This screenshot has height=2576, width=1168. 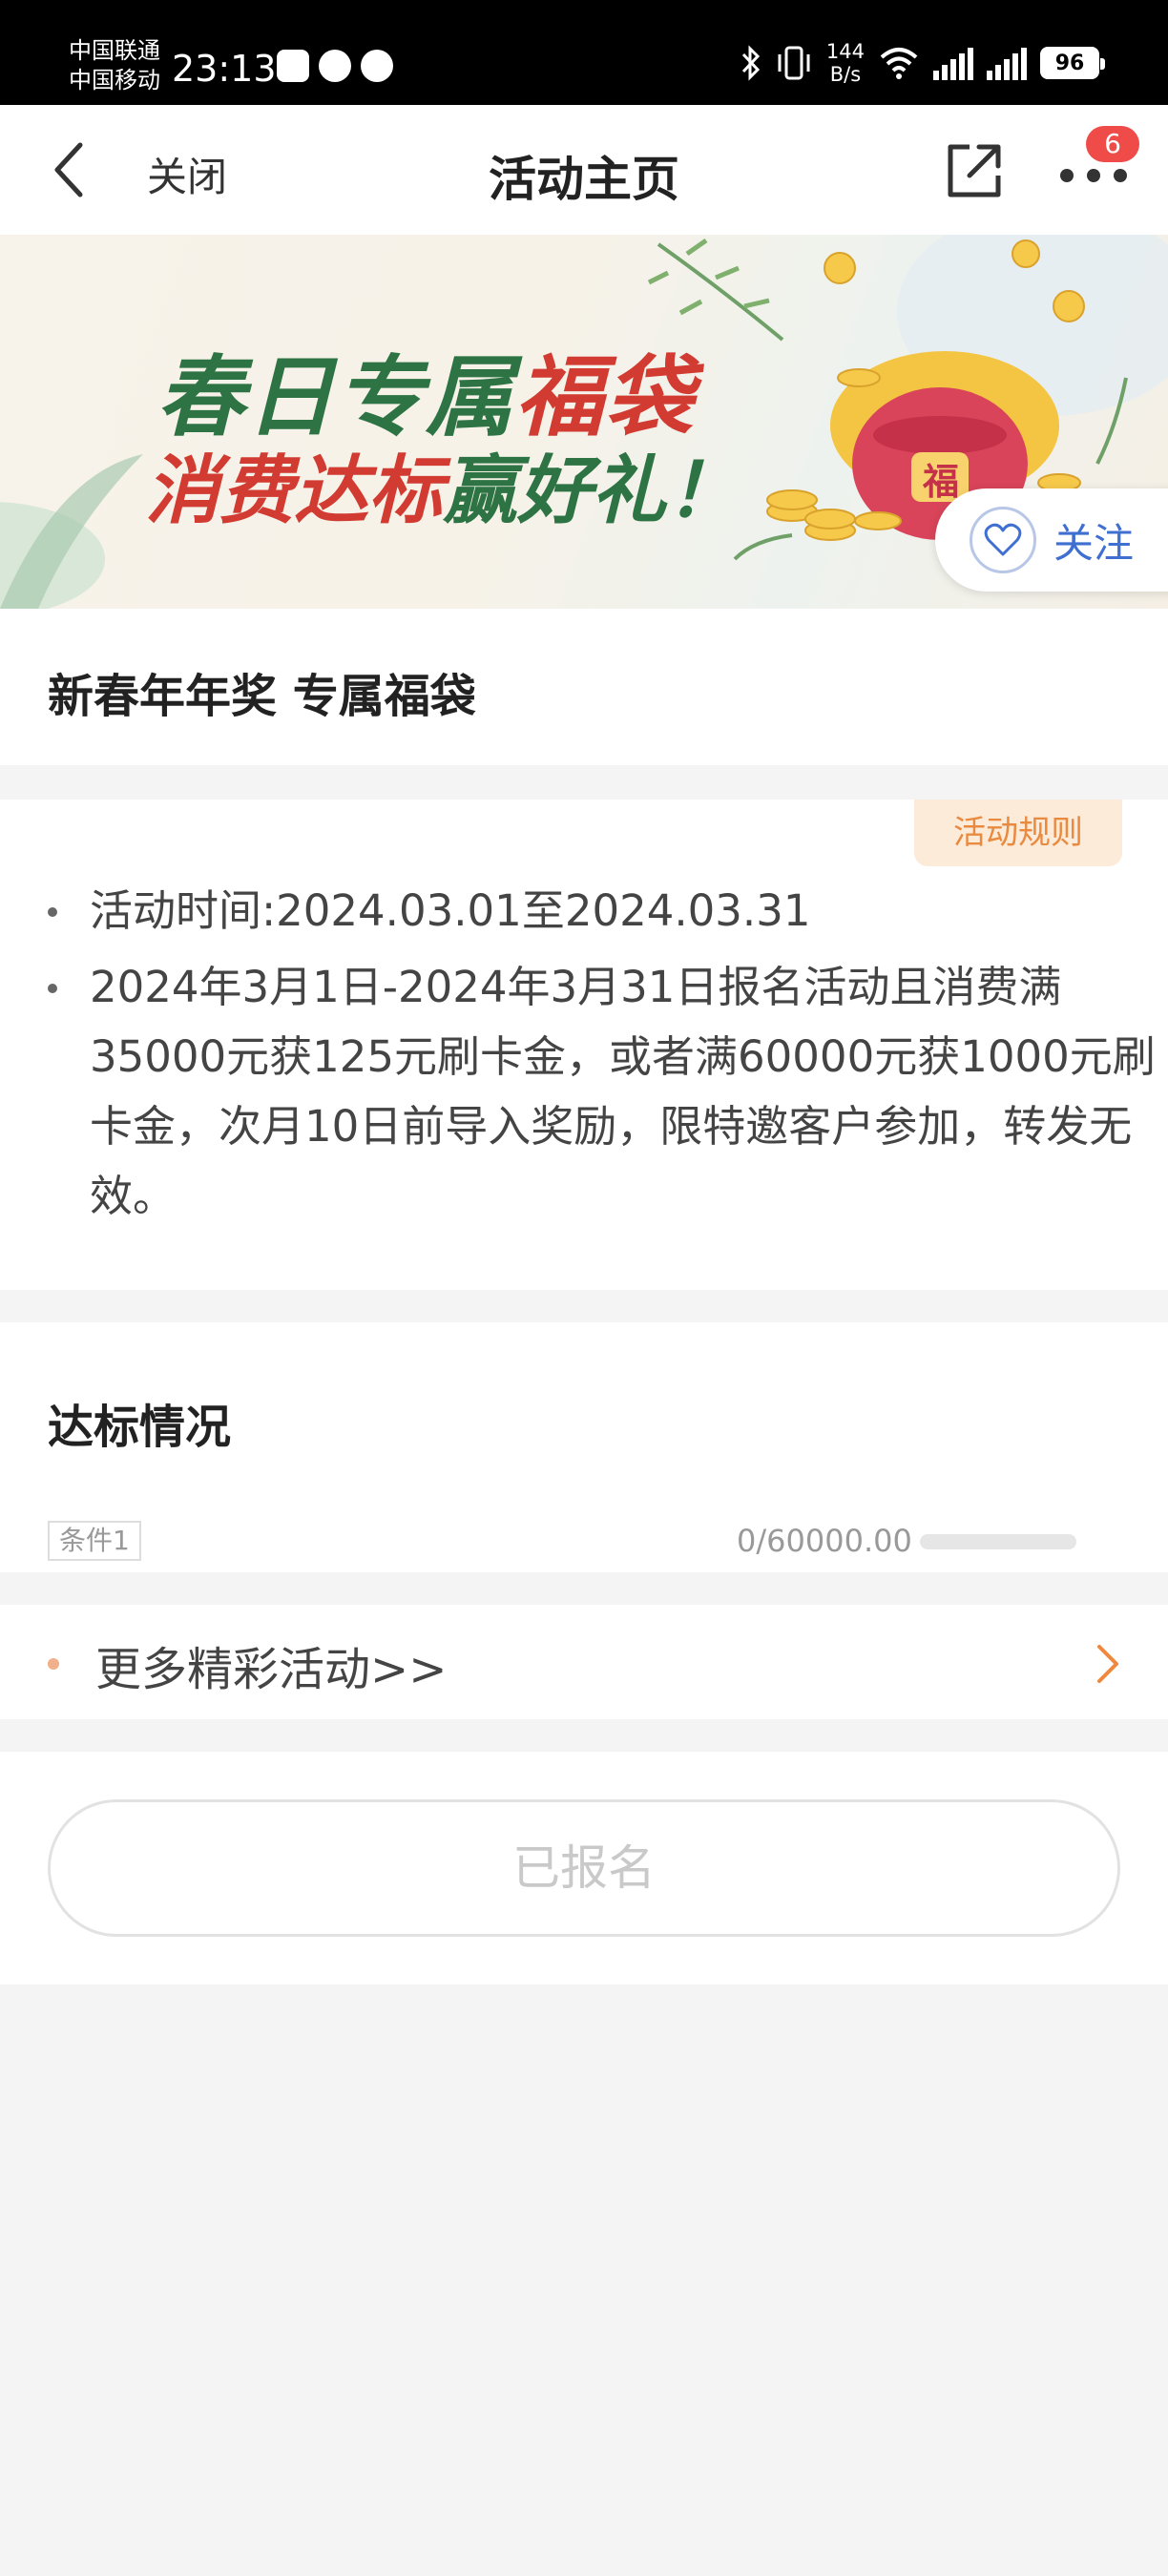 What do you see at coordinates (1018, 833) in the screenshot?
I see `activity-rules-button: 活动规则` at bounding box center [1018, 833].